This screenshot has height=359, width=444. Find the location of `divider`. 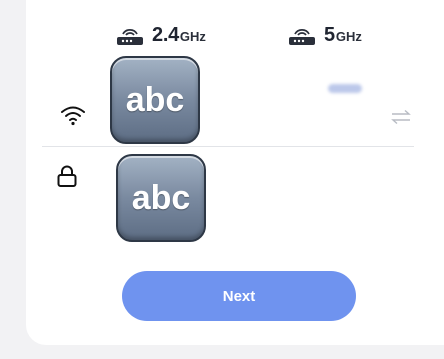

divider is located at coordinates (228, 146).